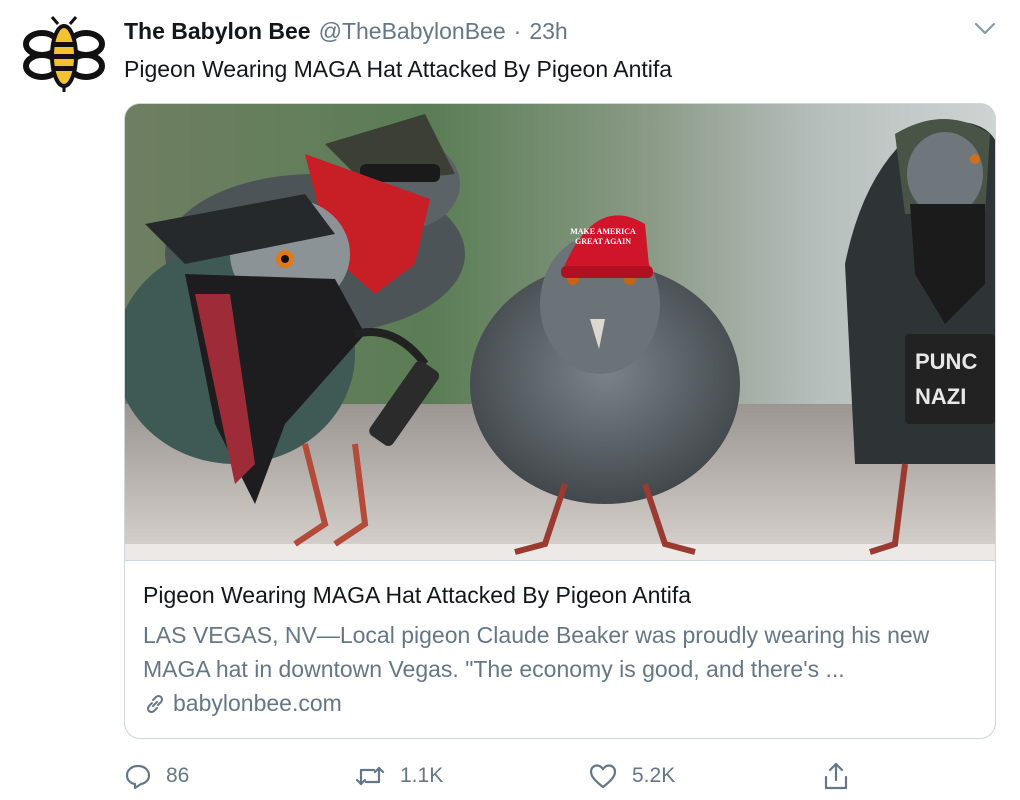 The width and height of the screenshot is (1020, 800). What do you see at coordinates (398, 776) in the screenshot?
I see `retweet-button: 1.1K` at bounding box center [398, 776].